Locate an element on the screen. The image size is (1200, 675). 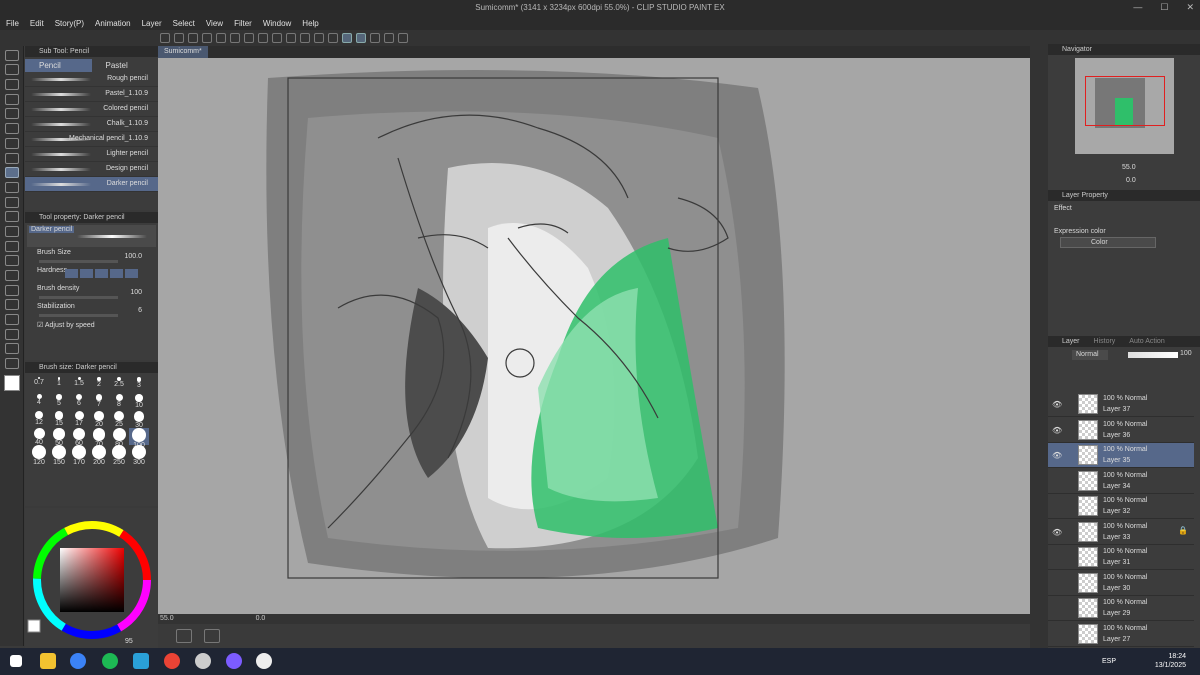
brush-size-option: 30 is located at coordinates (139, 420).